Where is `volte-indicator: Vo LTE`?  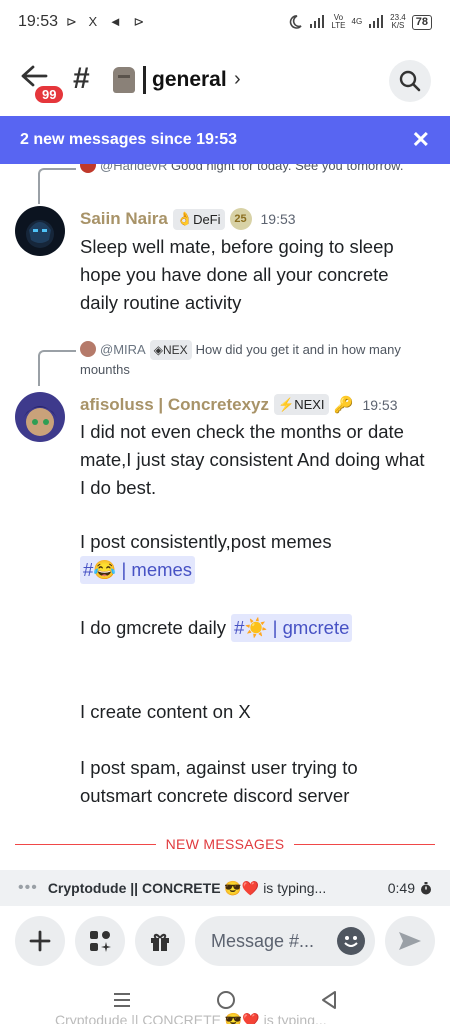 volte-indicator: Vo LTE is located at coordinates (338, 21).